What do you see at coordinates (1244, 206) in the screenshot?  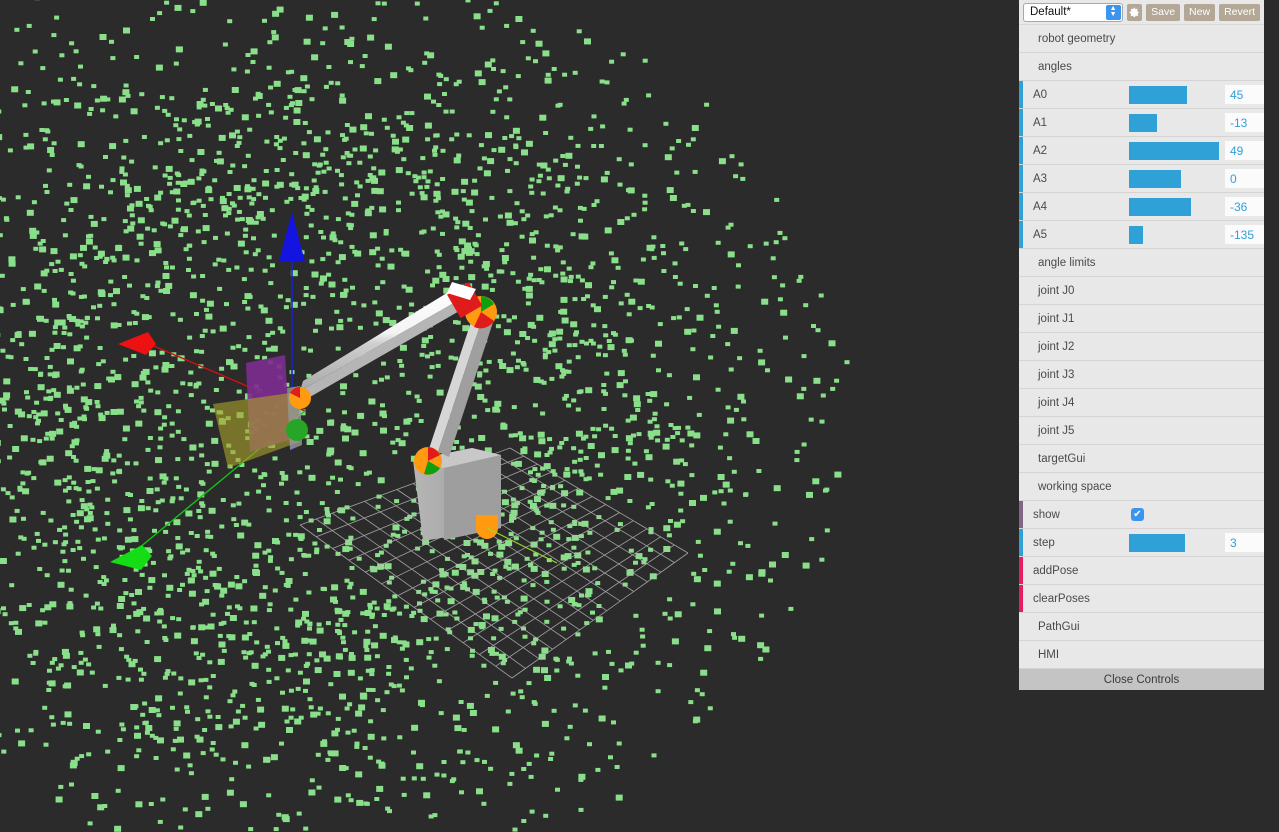 I see `slider-value-a4: -36` at bounding box center [1244, 206].